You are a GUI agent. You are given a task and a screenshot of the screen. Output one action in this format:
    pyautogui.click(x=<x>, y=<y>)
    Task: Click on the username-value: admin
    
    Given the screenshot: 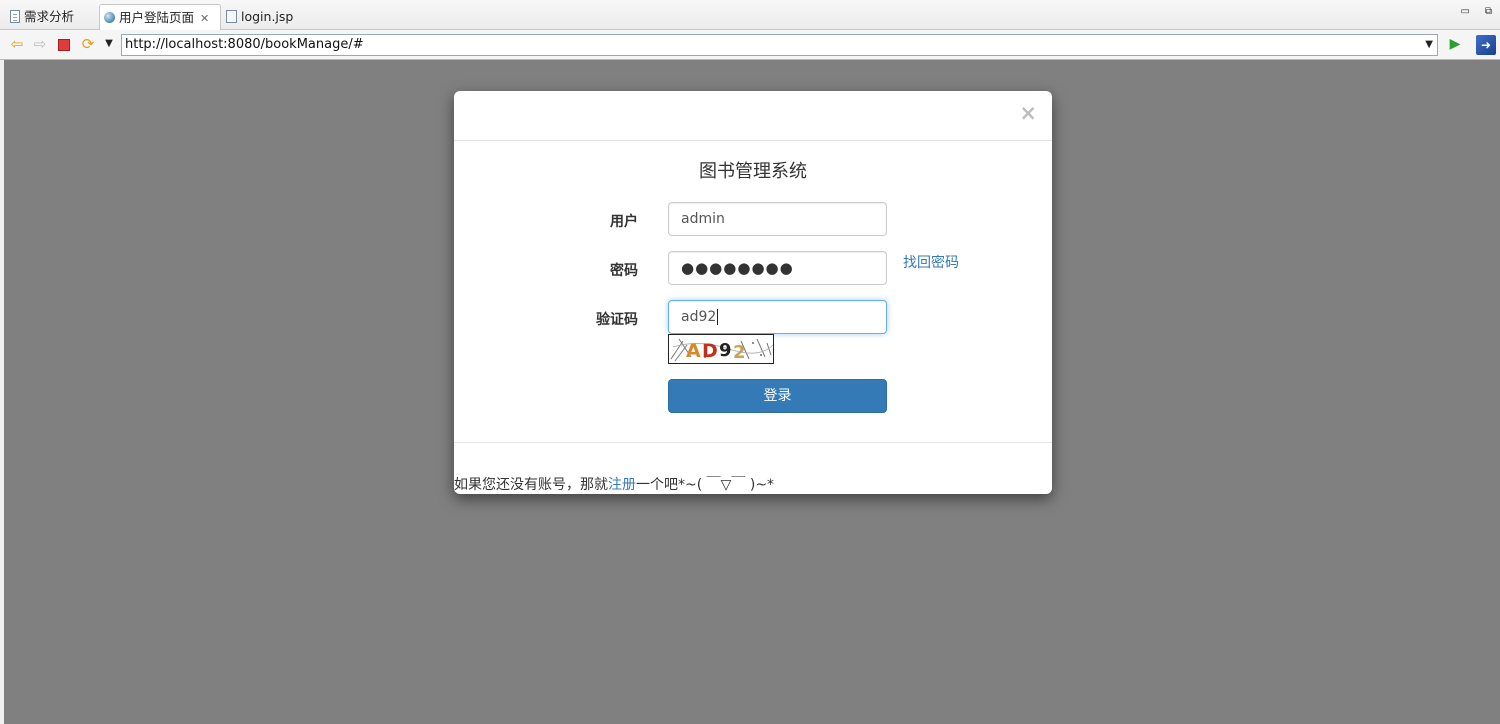 What is the action you would take?
    pyautogui.click(x=703, y=219)
    